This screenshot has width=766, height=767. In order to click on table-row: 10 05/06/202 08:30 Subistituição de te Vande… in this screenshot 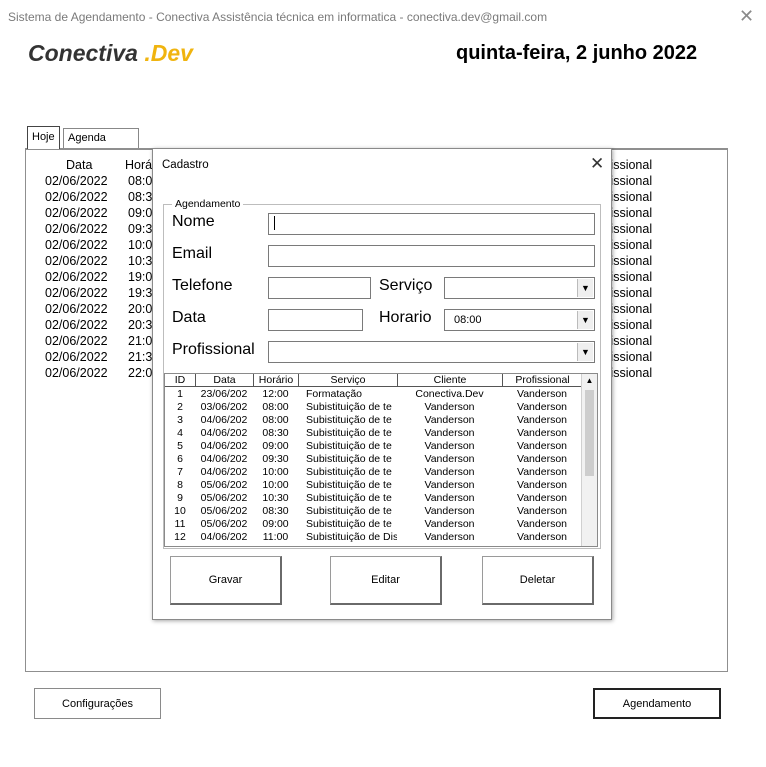, I will do `click(374, 511)`.